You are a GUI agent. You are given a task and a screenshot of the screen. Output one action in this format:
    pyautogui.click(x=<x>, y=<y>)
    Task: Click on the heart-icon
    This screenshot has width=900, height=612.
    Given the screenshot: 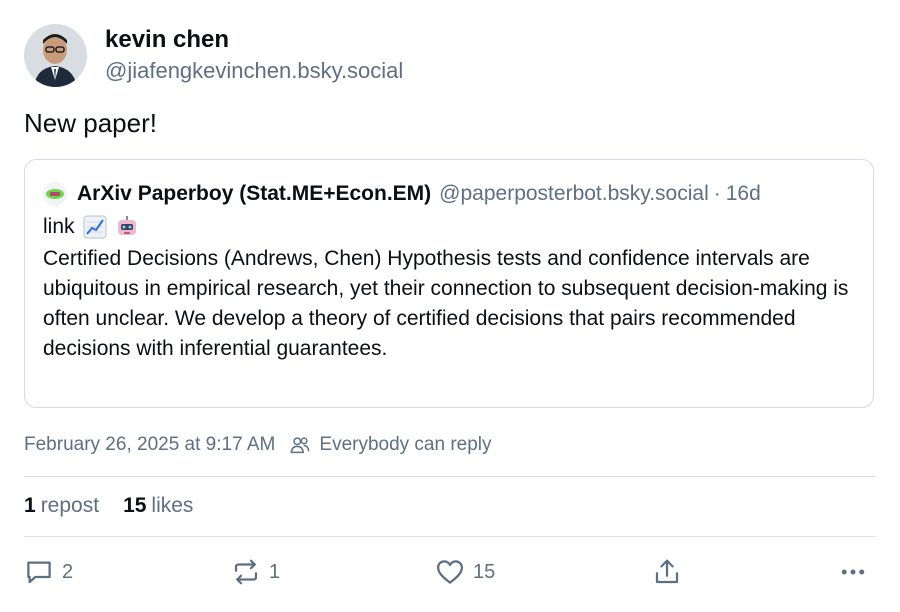 What is the action you would take?
    pyautogui.click(x=450, y=572)
    